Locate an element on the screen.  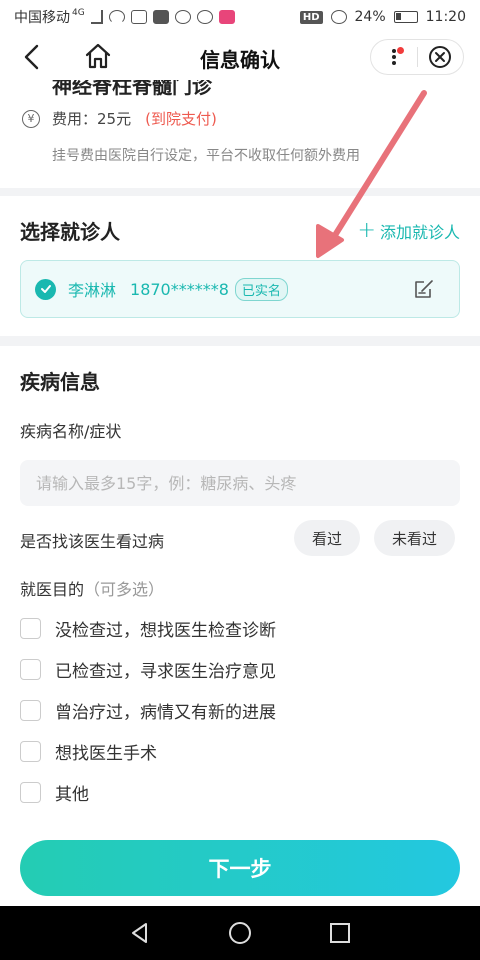
purpose-option: 其他 is located at coordinates (54, 792).